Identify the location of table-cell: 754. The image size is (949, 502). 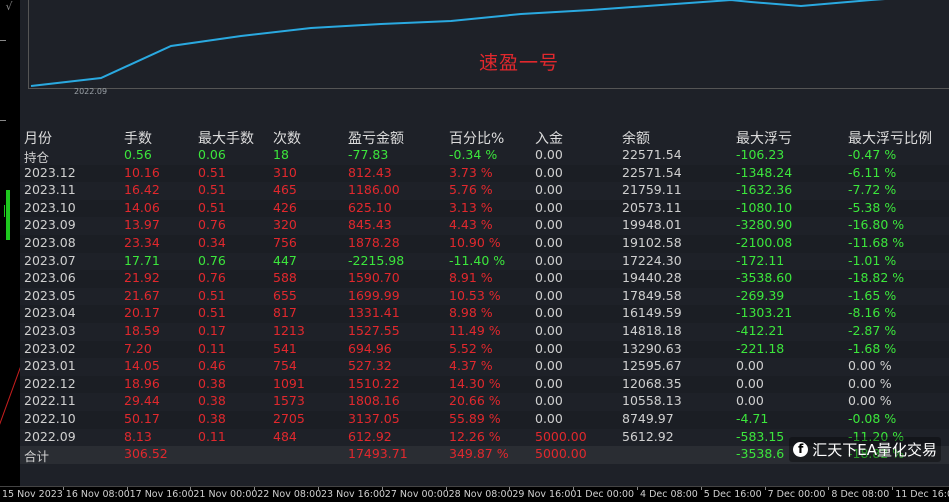
(285, 366).